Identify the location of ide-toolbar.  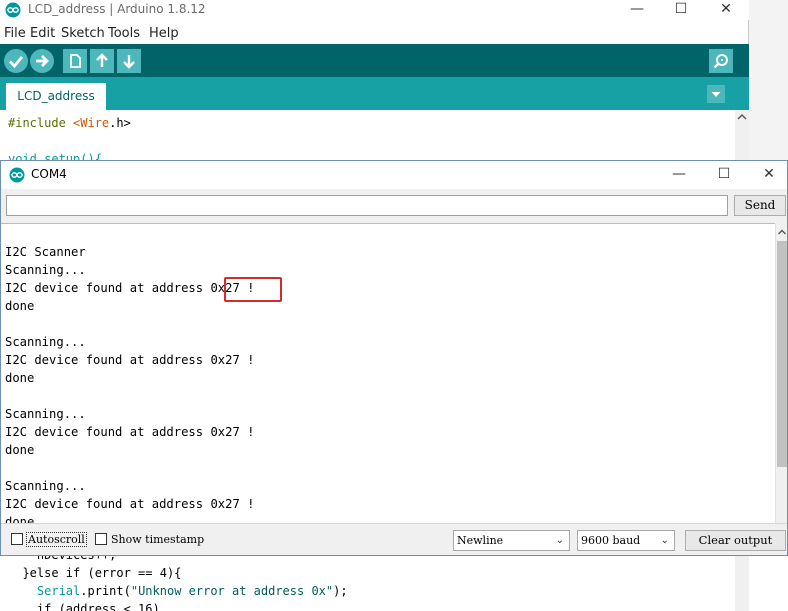
(374, 60).